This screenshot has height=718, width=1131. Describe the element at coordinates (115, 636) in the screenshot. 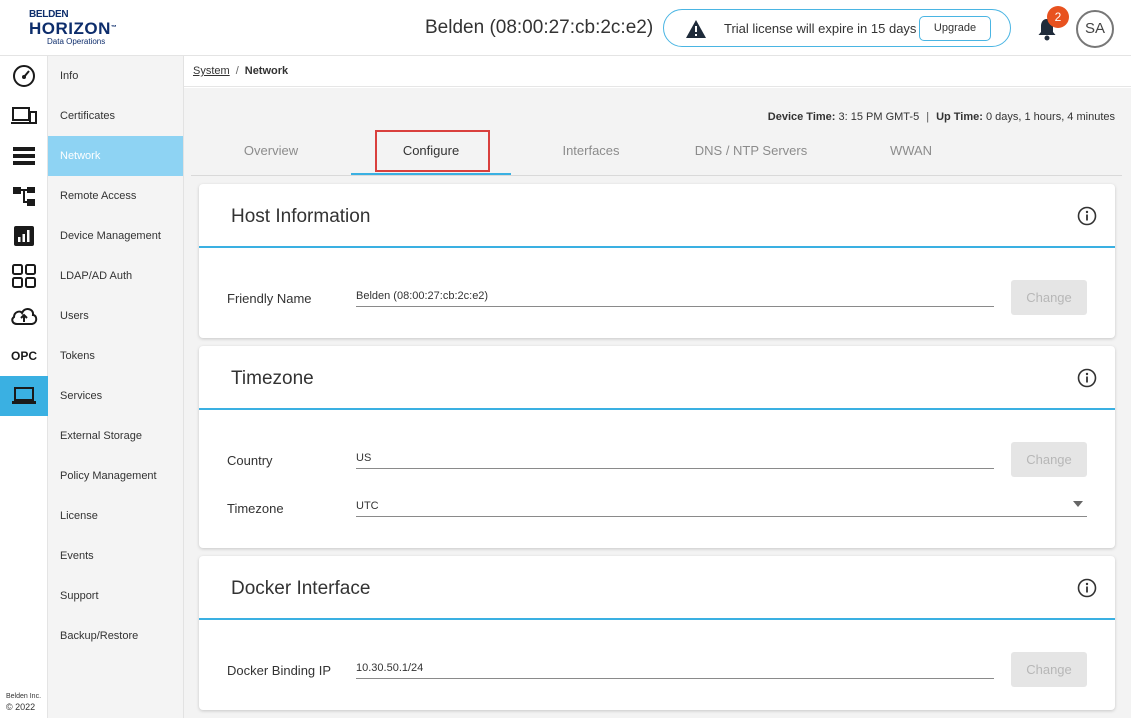

I see `submenu-item-backup-restore: Backup/Restore` at that location.